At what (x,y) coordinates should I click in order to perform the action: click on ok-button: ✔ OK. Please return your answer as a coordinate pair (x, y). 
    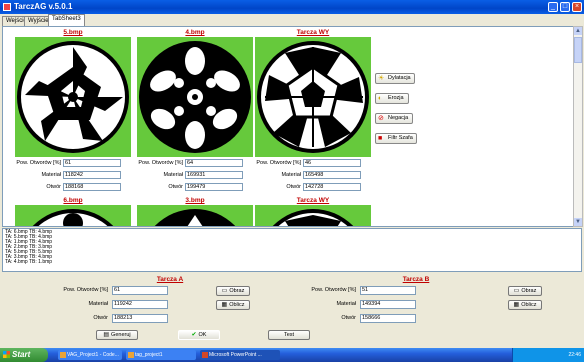
    Looking at the image, I should click on (199, 335).